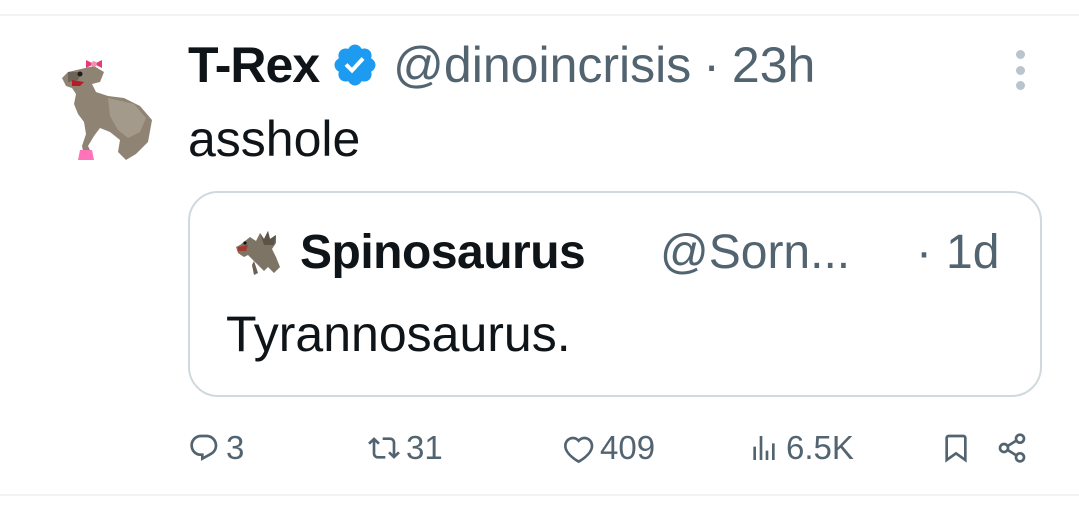 Image resolution: width=1079 pixels, height=511 pixels. Describe the element at coordinates (539, 448) in the screenshot. I see `tweet-actions: 3 31 409 6.5K` at that location.